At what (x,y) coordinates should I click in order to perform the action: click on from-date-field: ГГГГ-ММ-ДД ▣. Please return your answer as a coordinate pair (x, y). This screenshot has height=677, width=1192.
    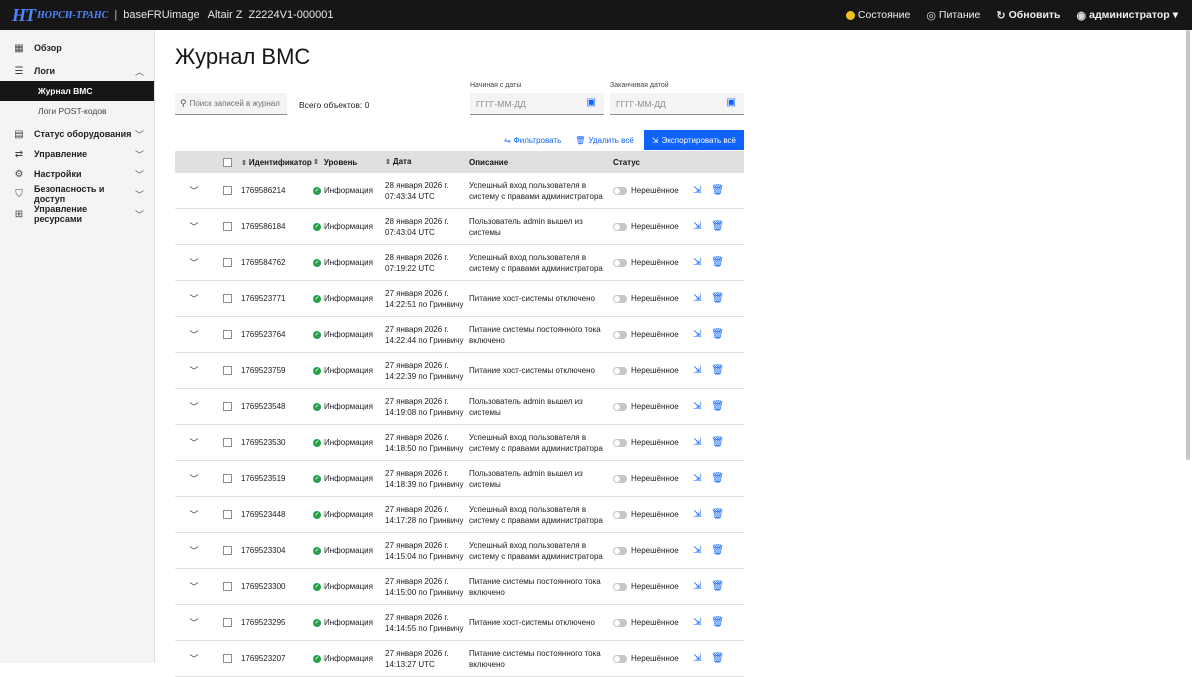
    Looking at the image, I should click on (537, 104).